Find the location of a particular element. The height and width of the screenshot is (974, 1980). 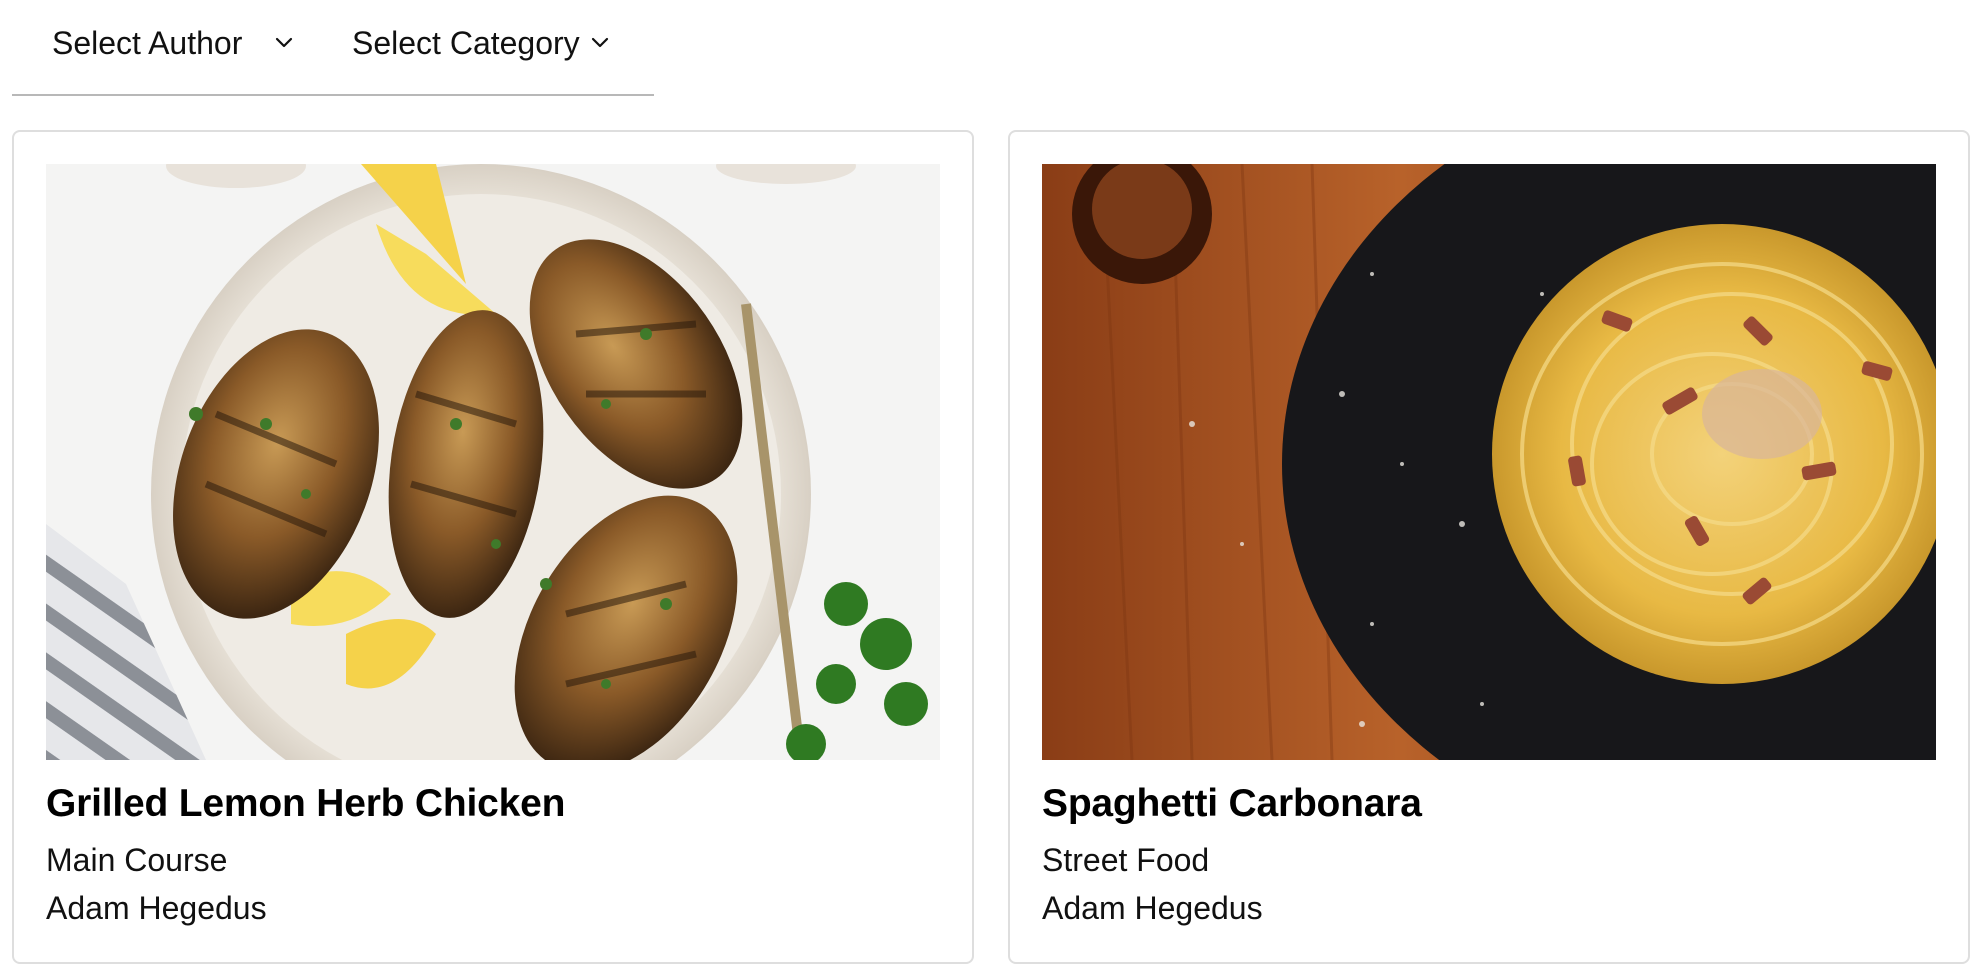

category-select-label: Select Category is located at coordinates (466, 42).